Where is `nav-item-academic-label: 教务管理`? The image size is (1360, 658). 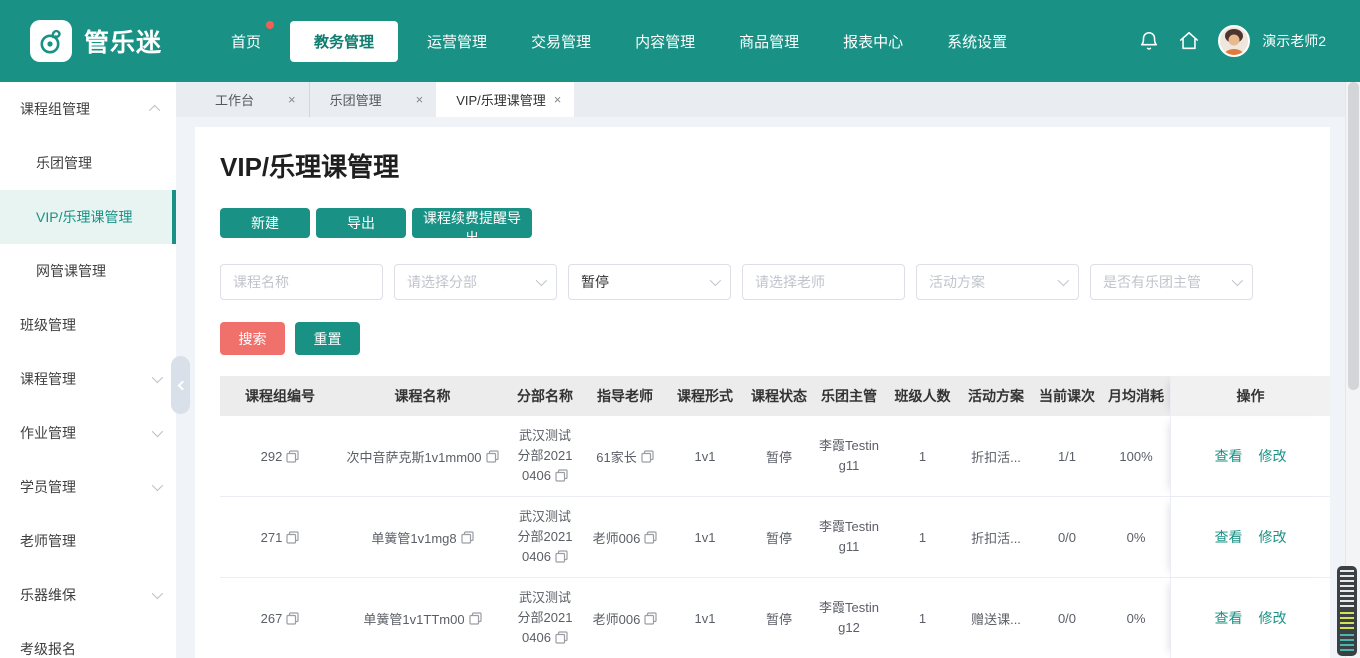
nav-item-academic-label: 教务管理 is located at coordinates (344, 42).